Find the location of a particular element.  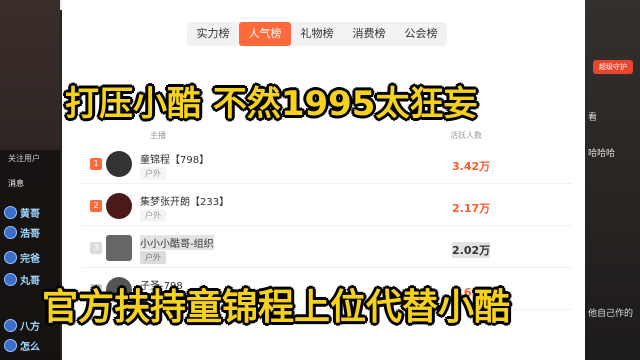

tab-gifts: 礼物榜 is located at coordinates (317, 34).